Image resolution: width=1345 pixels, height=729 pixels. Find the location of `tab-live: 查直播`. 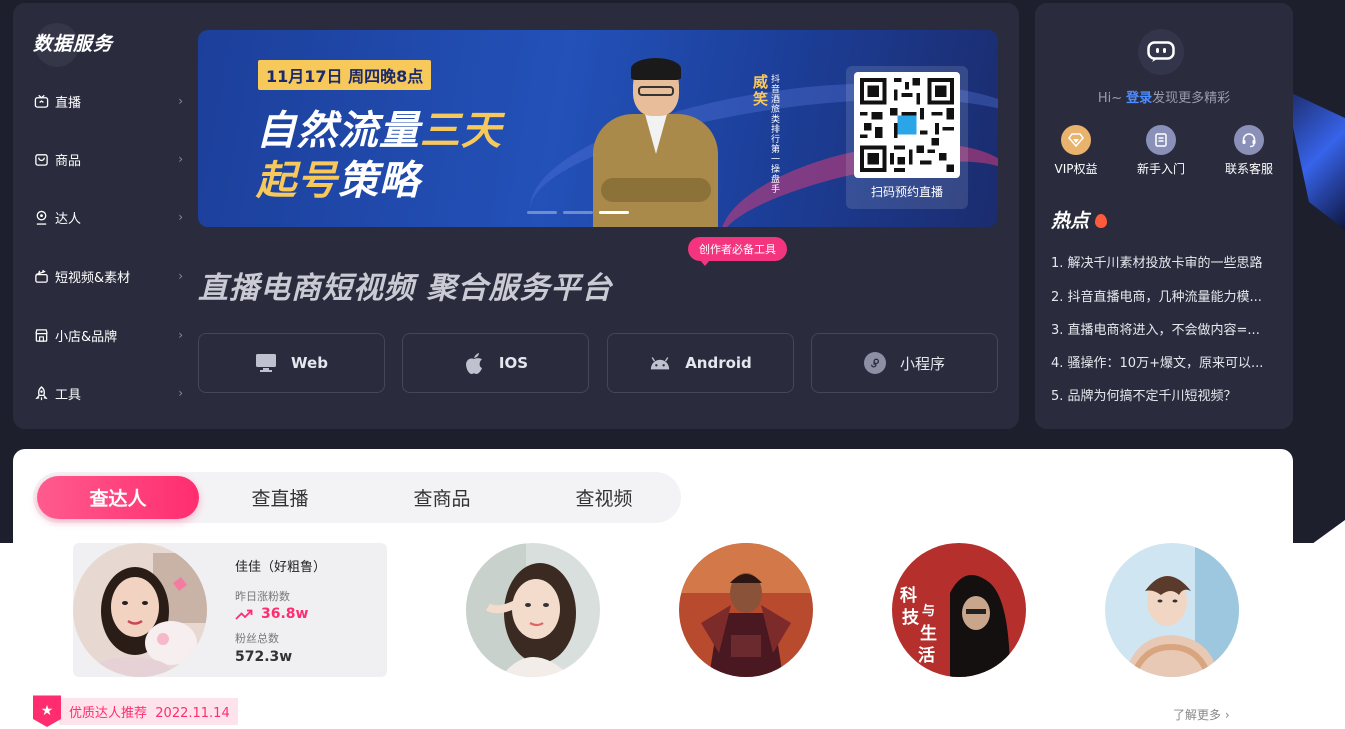

tab-live: 查直播 is located at coordinates (280, 497).